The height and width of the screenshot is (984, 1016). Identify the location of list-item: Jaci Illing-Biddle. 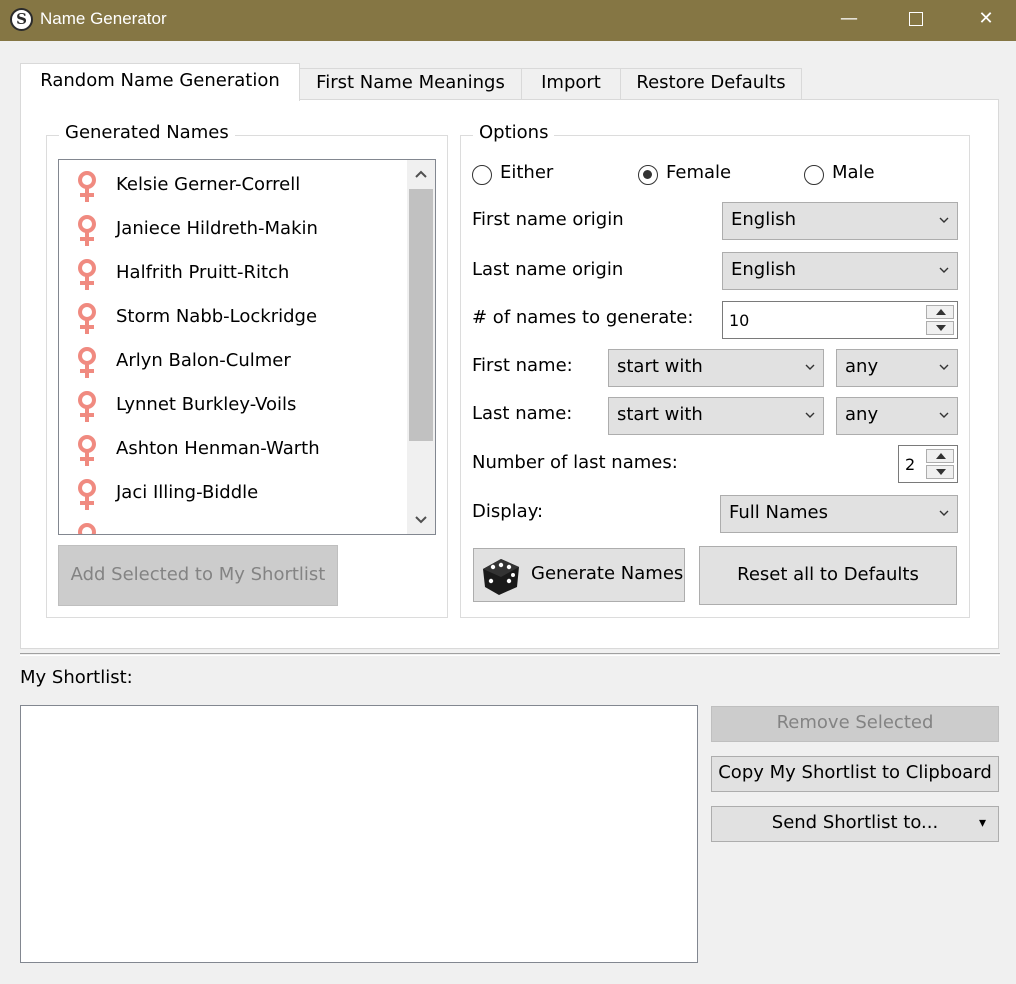
(232, 494).